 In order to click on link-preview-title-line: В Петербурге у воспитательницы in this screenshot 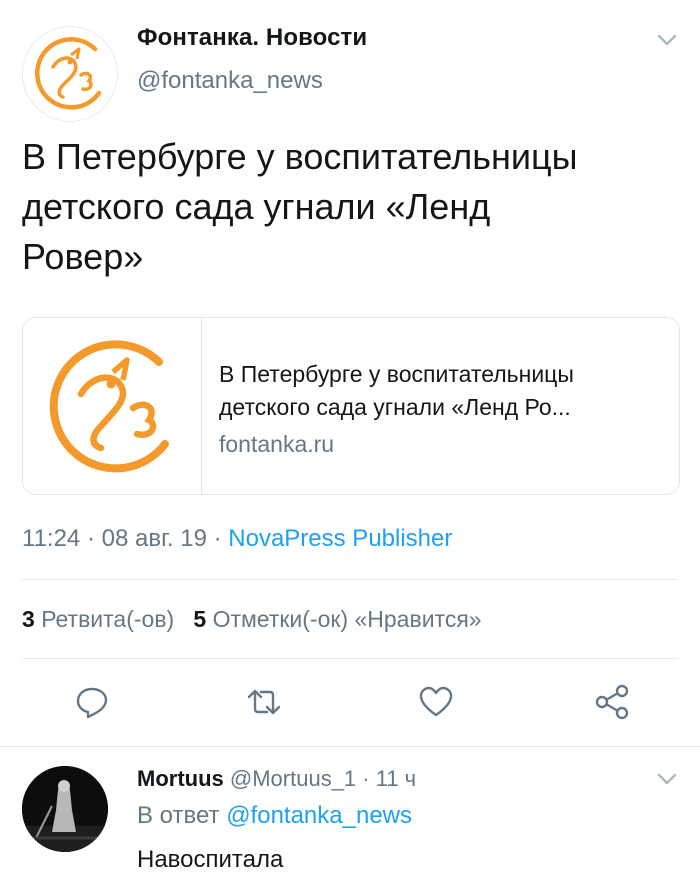, I will do `click(396, 374)`.